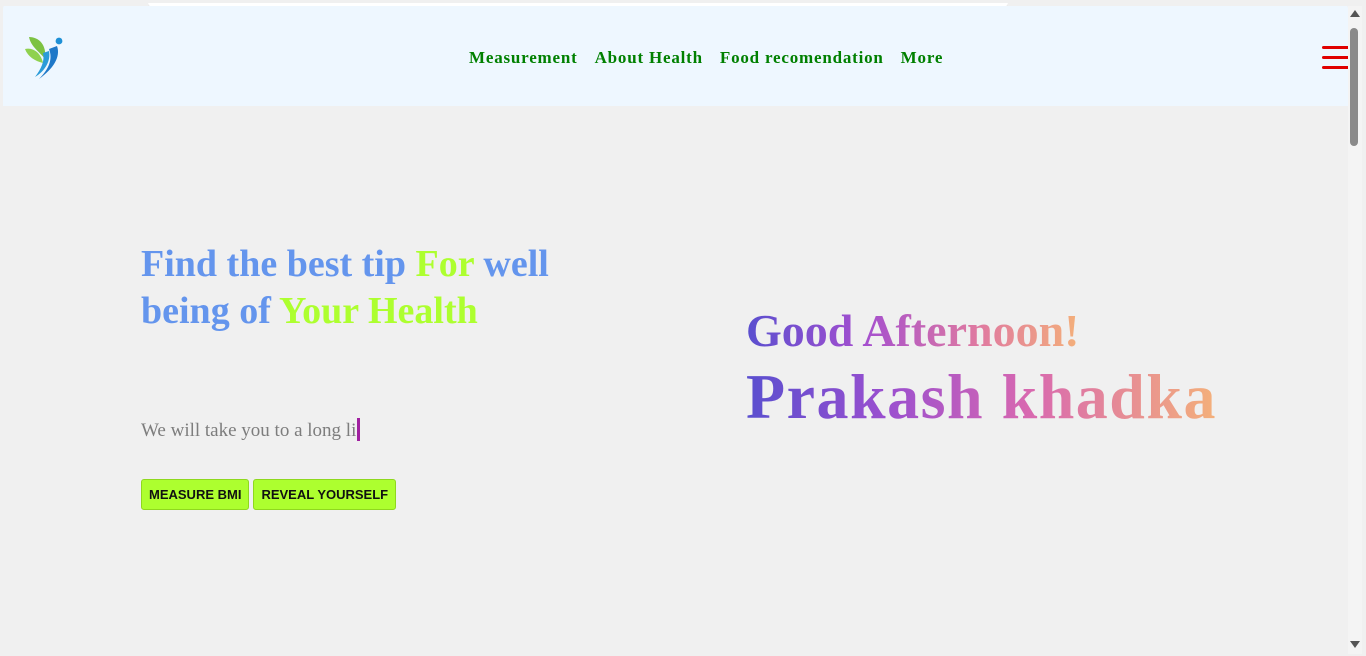 The width and height of the screenshot is (1366, 656). I want to click on tagline-text: We will take you to a long li, so click(249, 430).